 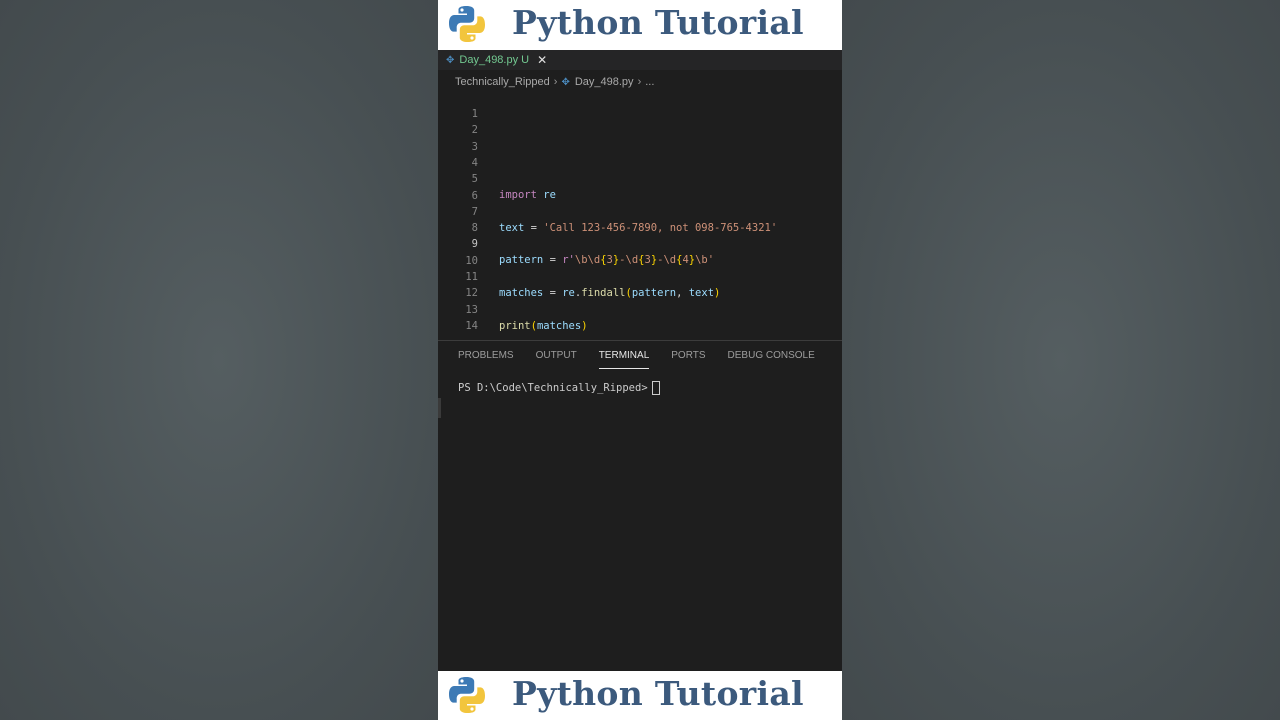 What do you see at coordinates (553, 388) in the screenshot?
I see `terminal-prompt-text: PS D:\Code\Technically_Ripped>` at bounding box center [553, 388].